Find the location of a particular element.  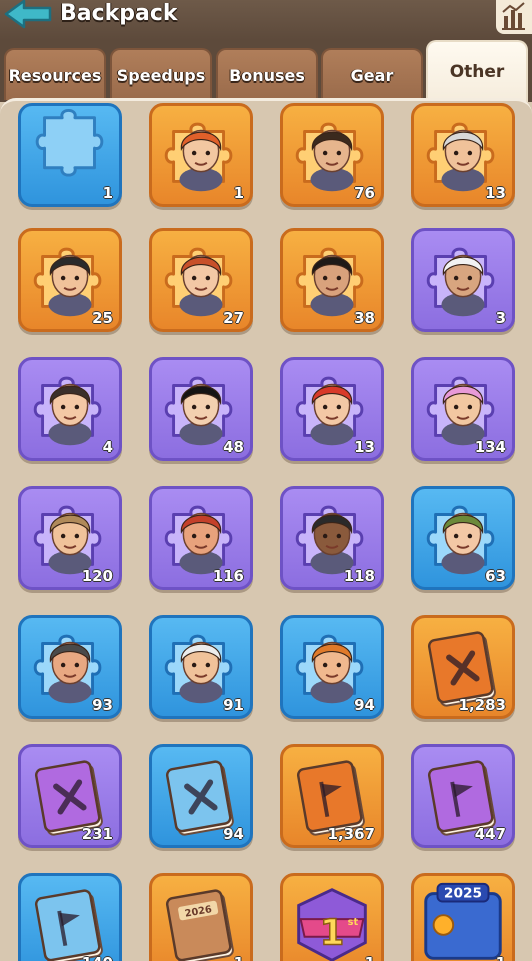

tab-label: Bonuses is located at coordinates (267, 75).